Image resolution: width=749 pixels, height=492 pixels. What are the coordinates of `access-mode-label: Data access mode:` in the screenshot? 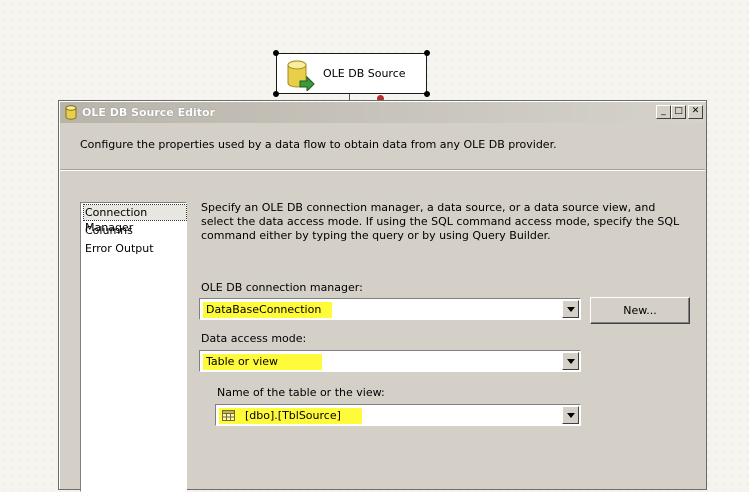 It's located at (254, 338).